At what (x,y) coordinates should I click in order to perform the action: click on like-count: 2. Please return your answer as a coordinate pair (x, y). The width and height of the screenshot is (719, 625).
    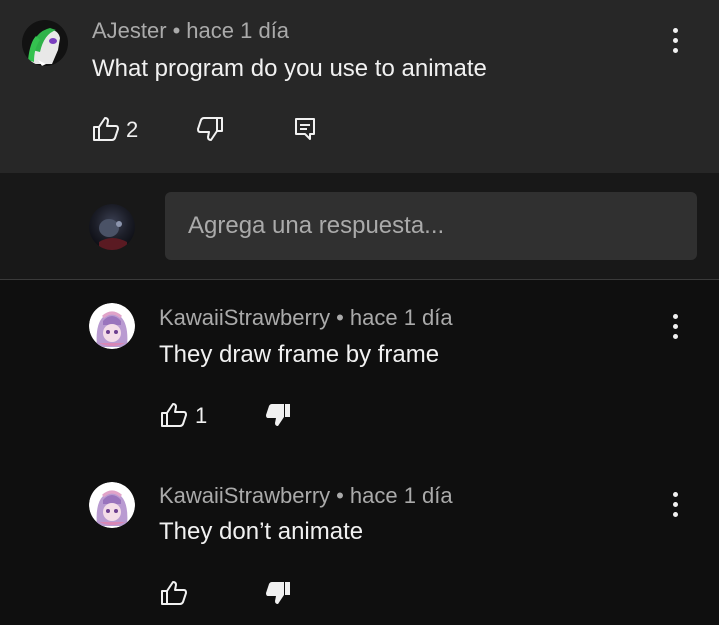
    Looking at the image, I should click on (132, 129).